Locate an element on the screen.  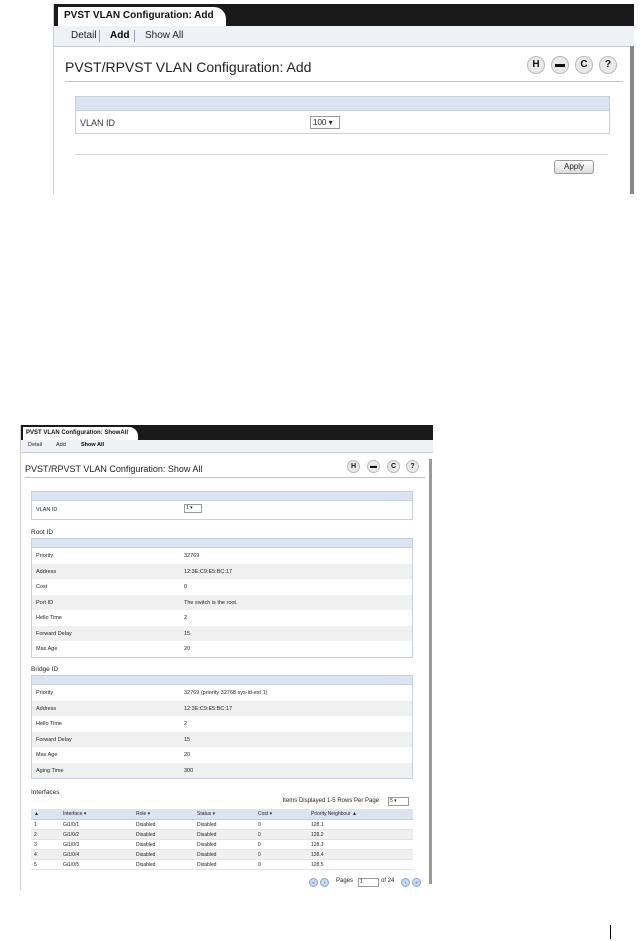
col-index: ▲ is located at coordinates (45, 814).